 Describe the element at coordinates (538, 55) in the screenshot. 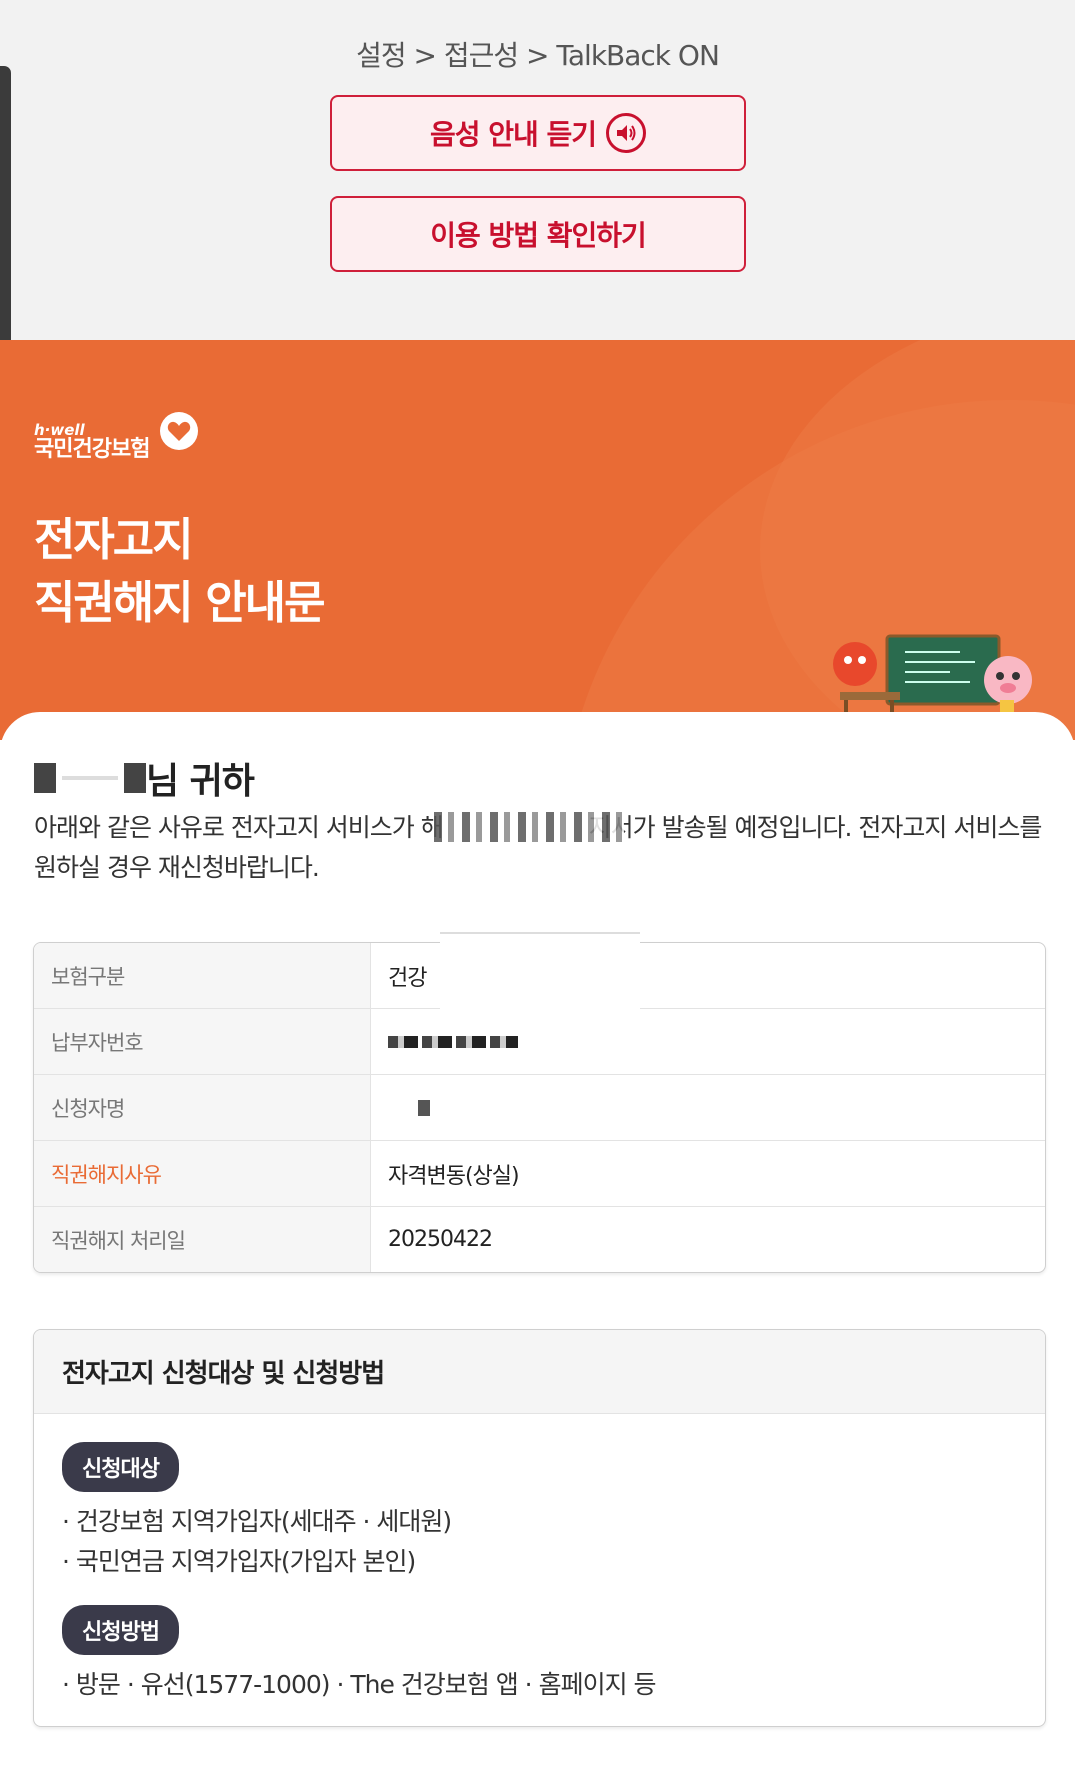

I see `breadcrumb: 설정 > 접근성 > TalkBack ON` at that location.